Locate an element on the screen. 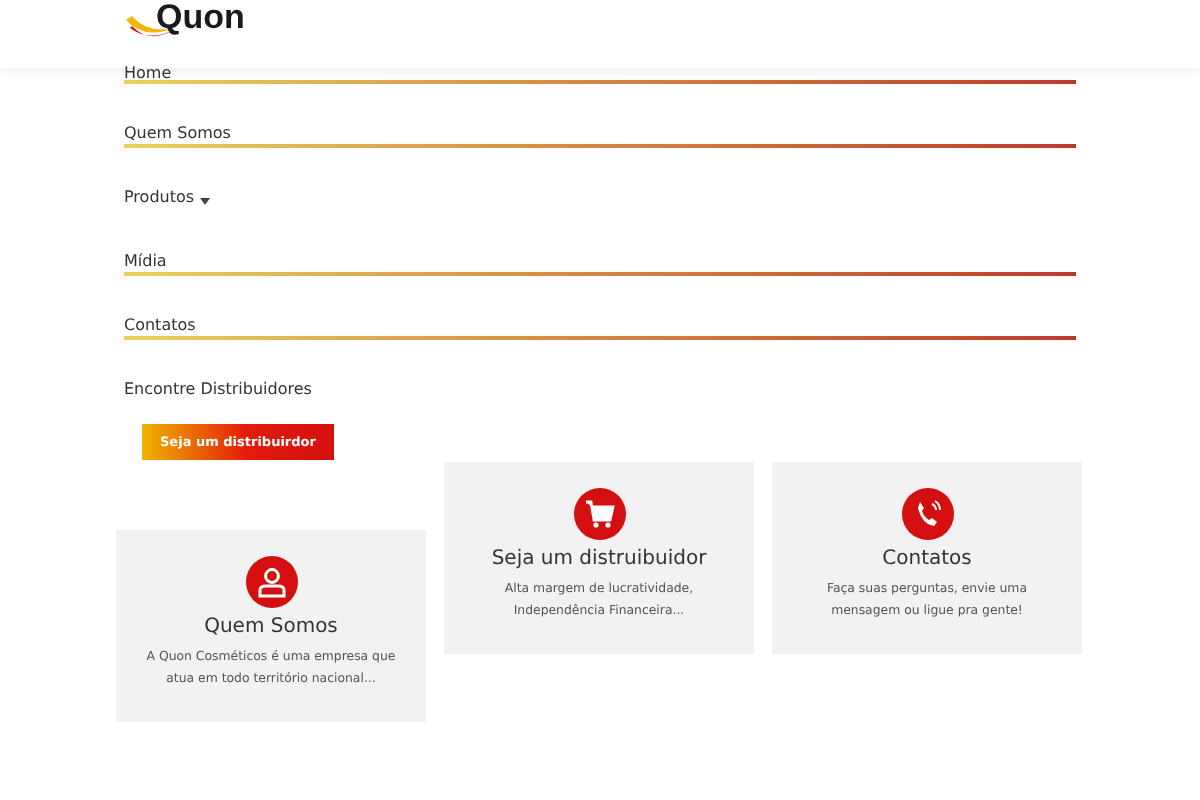 The image size is (1200, 800). card-title: Contatos is located at coordinates (927, 559).